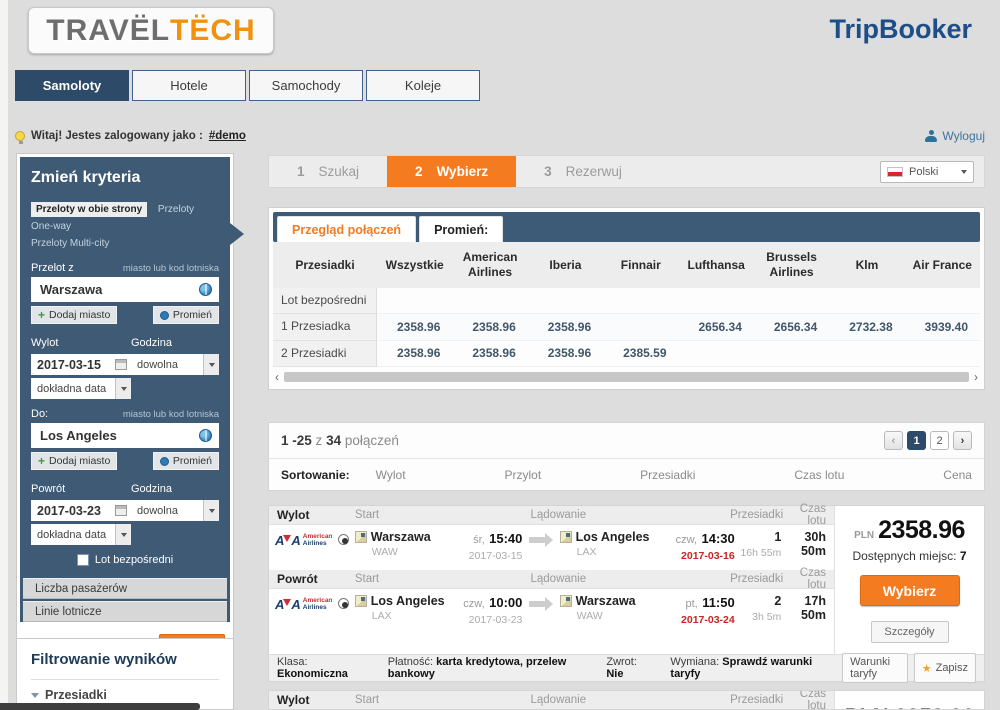  I want to click on outbound-stop-time: 16h 55m, so click(761, 553).